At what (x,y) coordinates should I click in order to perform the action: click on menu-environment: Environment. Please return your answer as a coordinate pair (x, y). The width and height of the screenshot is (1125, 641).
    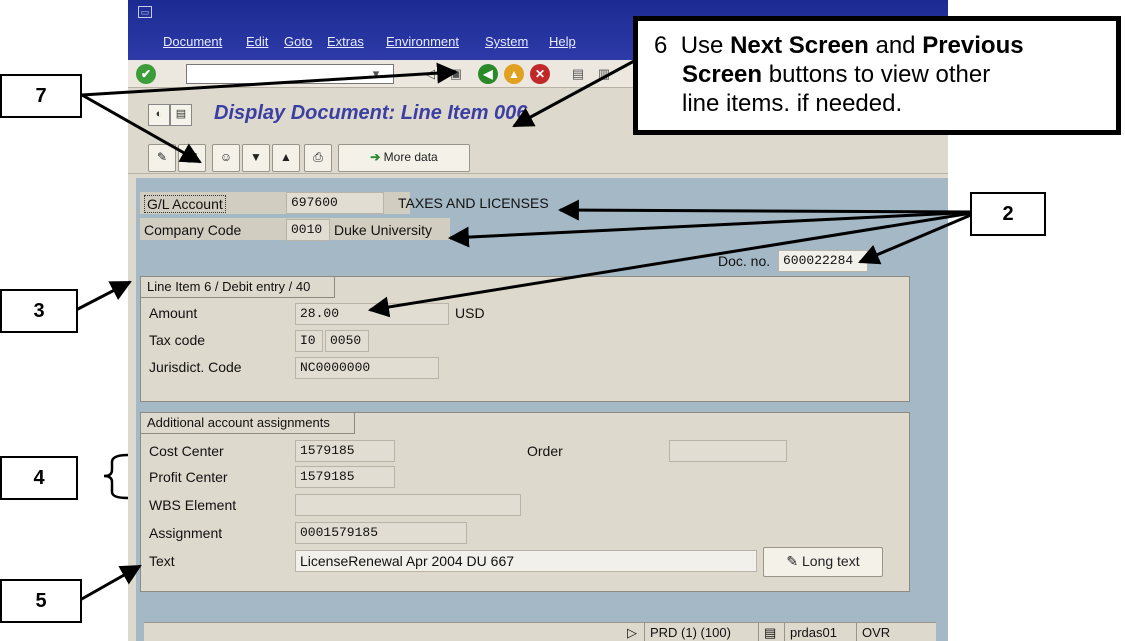
    Looking at the image, I should click on (422, 41).